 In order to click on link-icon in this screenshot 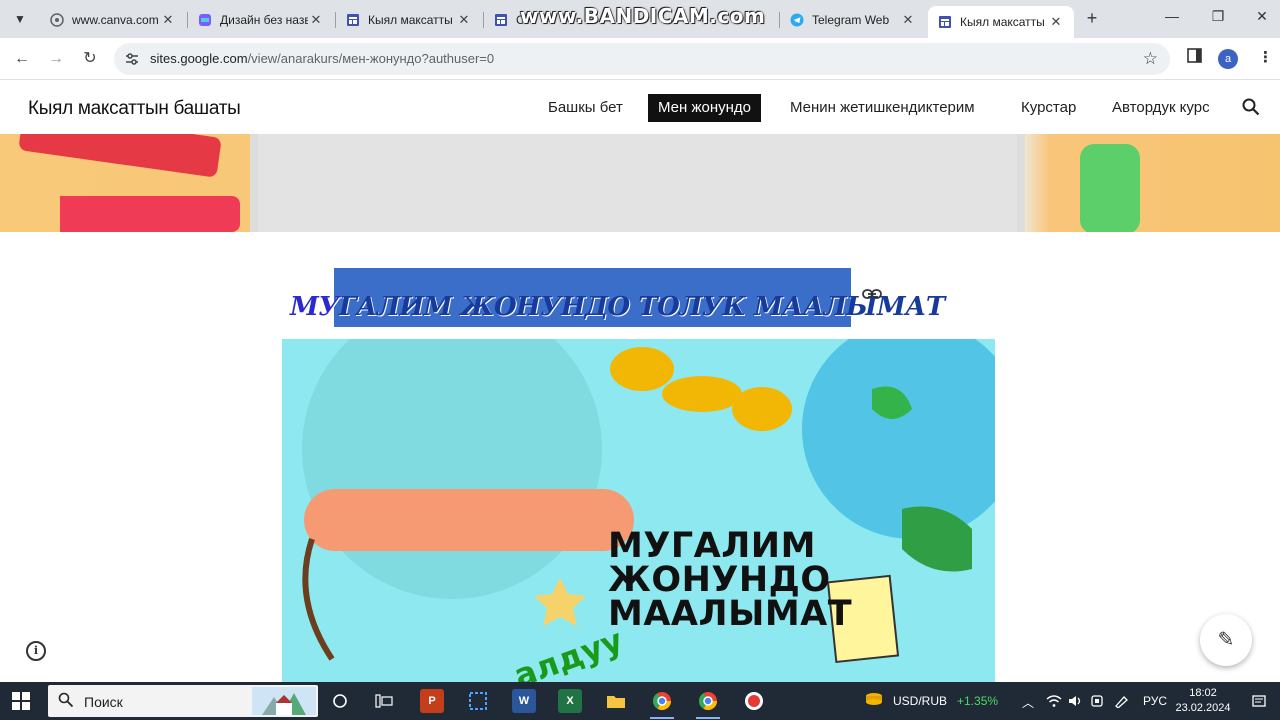, I will do `click(872, 297)`.